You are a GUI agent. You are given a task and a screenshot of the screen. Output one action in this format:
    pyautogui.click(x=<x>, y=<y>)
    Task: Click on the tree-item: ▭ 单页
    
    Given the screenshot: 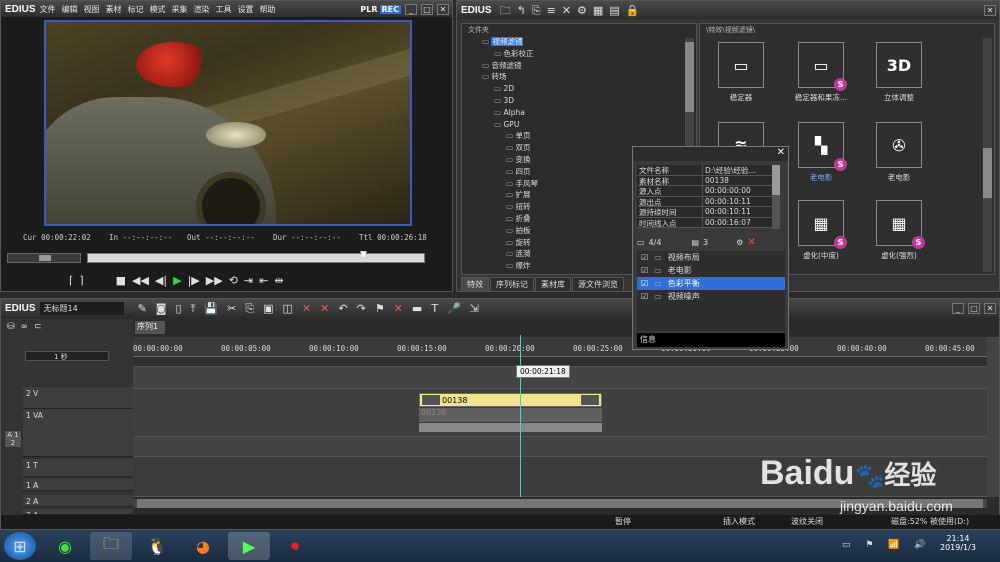 What is the action you would take?
    pyautogui.click(x=510, y=136)
    